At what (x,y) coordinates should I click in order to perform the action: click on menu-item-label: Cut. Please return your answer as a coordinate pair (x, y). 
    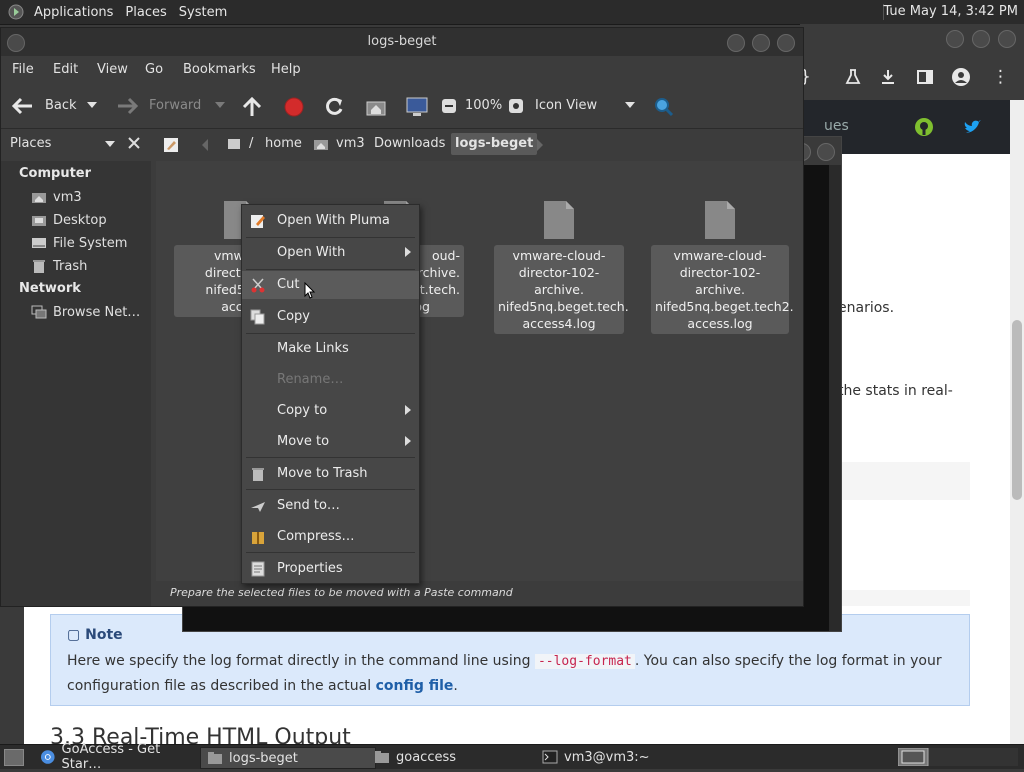
    Looking at the image, I should click on (288, 284).